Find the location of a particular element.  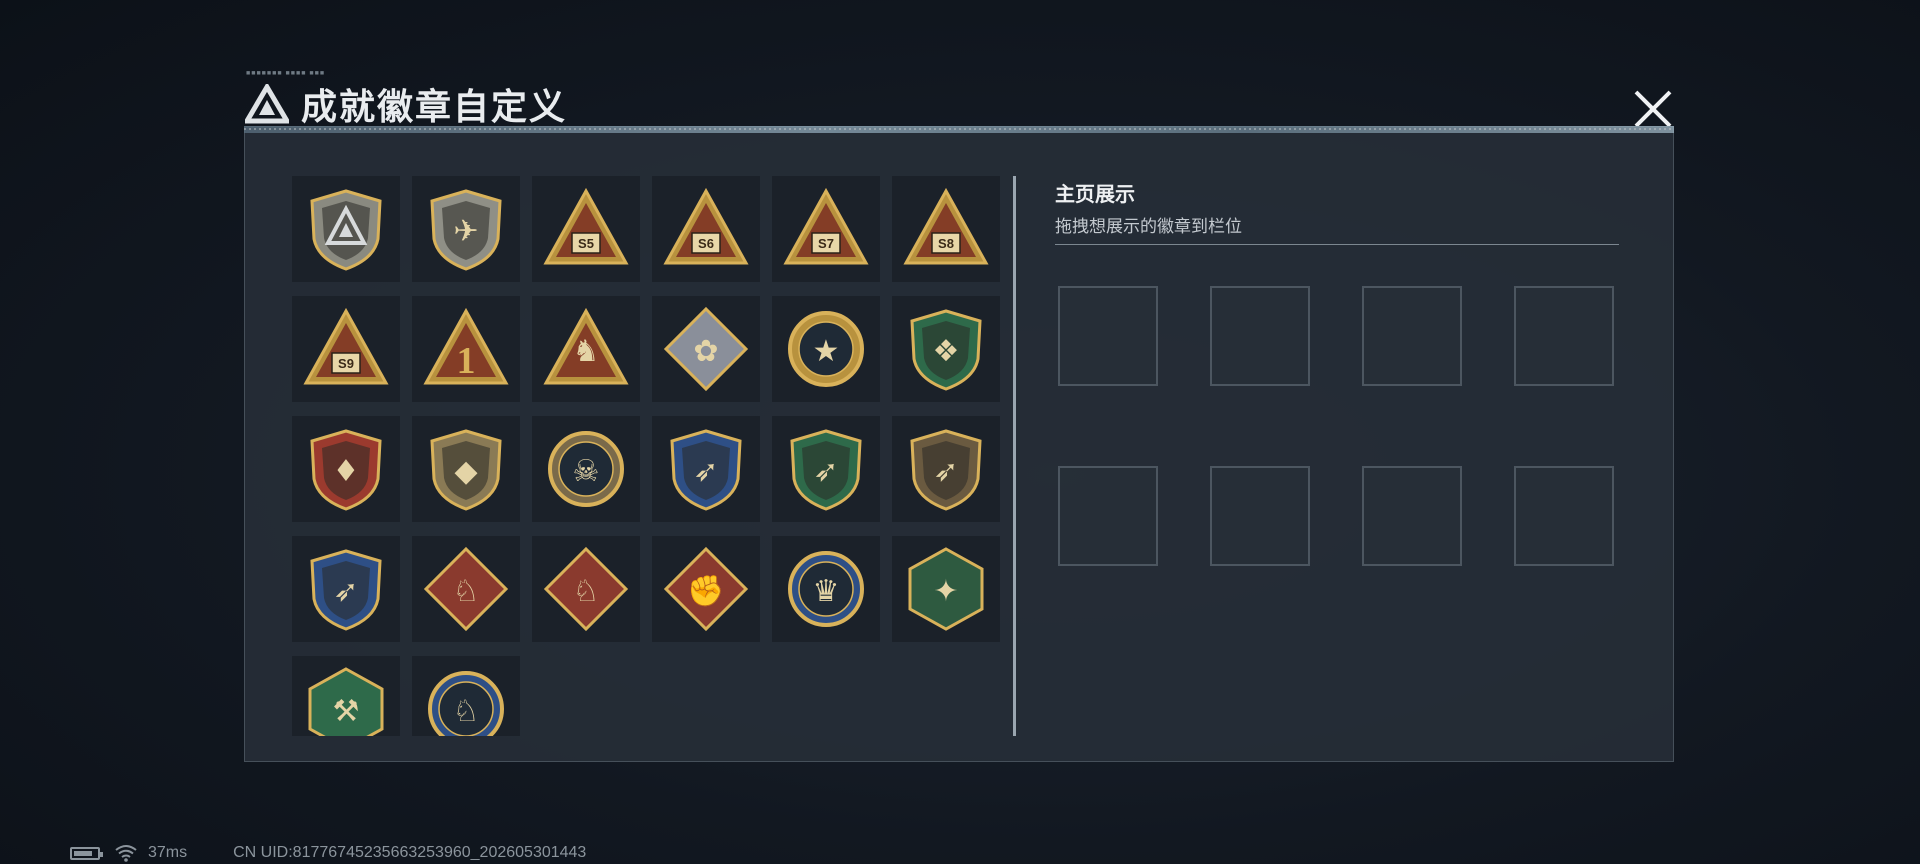

badge-item: ☠ is located at coordinates (586, 469).